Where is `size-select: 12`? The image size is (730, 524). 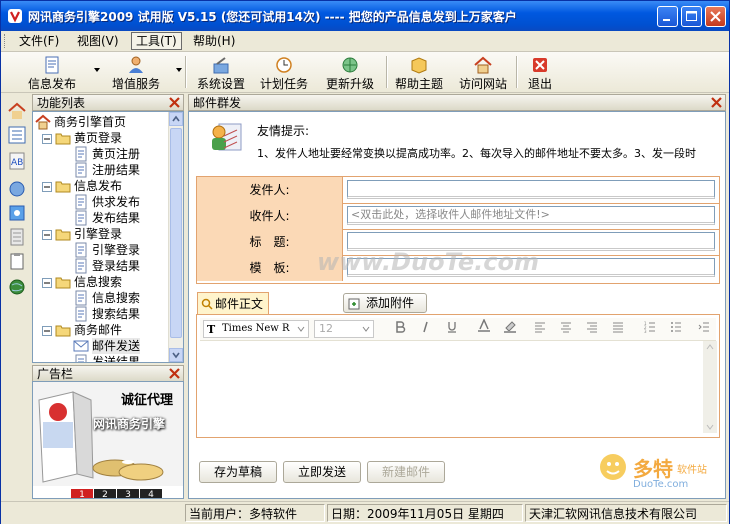 size-select: 12 is located at coordinates (344, 329).